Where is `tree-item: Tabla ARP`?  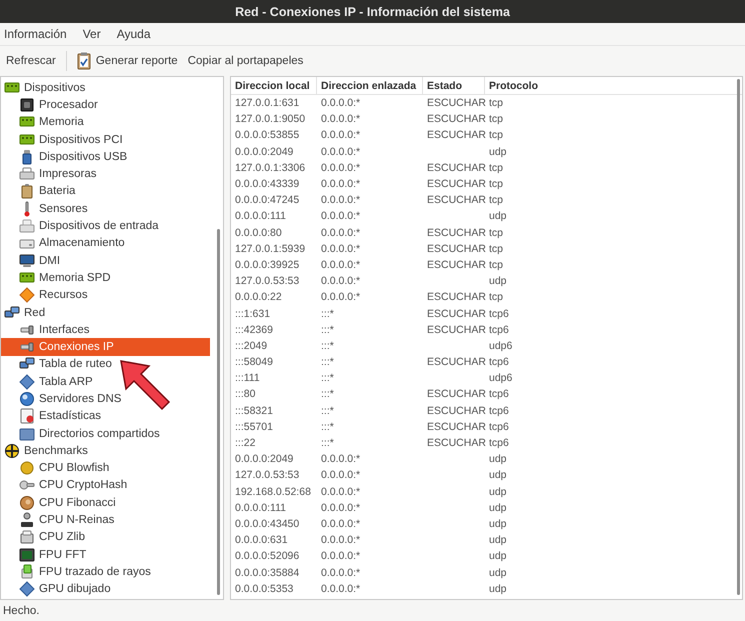
tree-item: Tabla ARP is located at coordinates (105, 381).